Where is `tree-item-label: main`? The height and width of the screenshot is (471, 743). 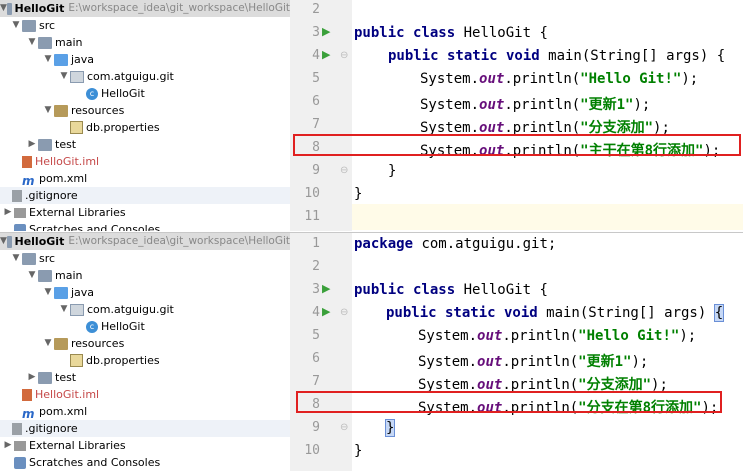
tree-item-label: main is located at coordinates (69, 275).